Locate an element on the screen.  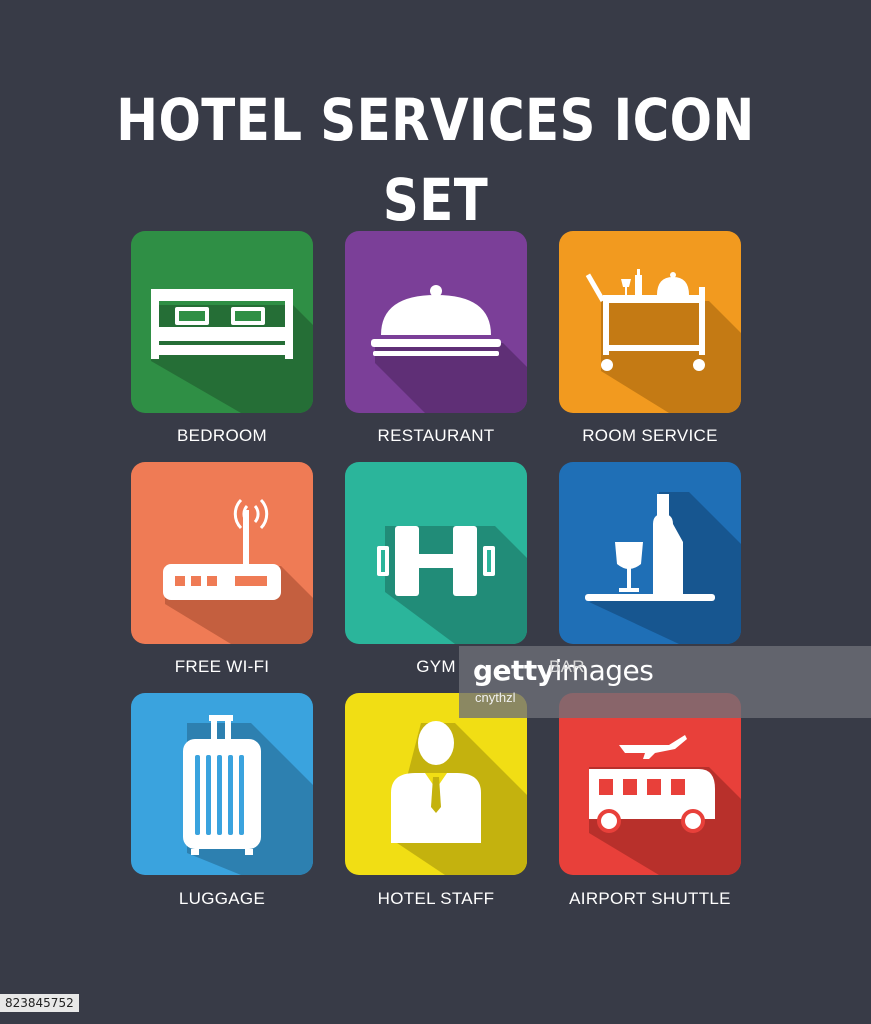
page-title: HOTEL SERVICES ICON SET is located at coordinates (435, 160).